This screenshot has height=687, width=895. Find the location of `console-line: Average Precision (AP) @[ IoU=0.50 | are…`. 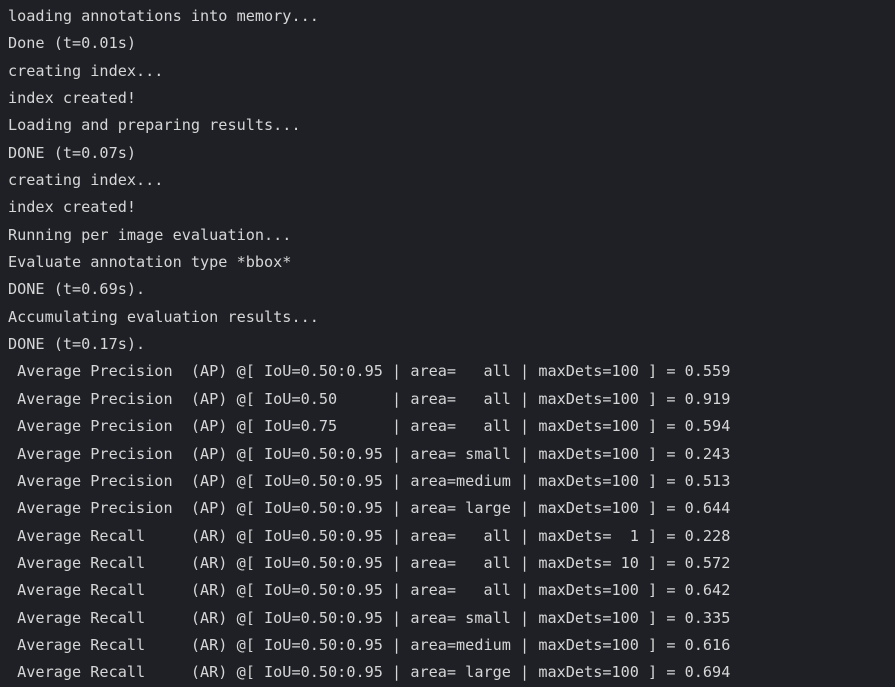

console-line: Average Precision (AP) @[ IoU=0.50 | are… is located at coordinates (369, 398).